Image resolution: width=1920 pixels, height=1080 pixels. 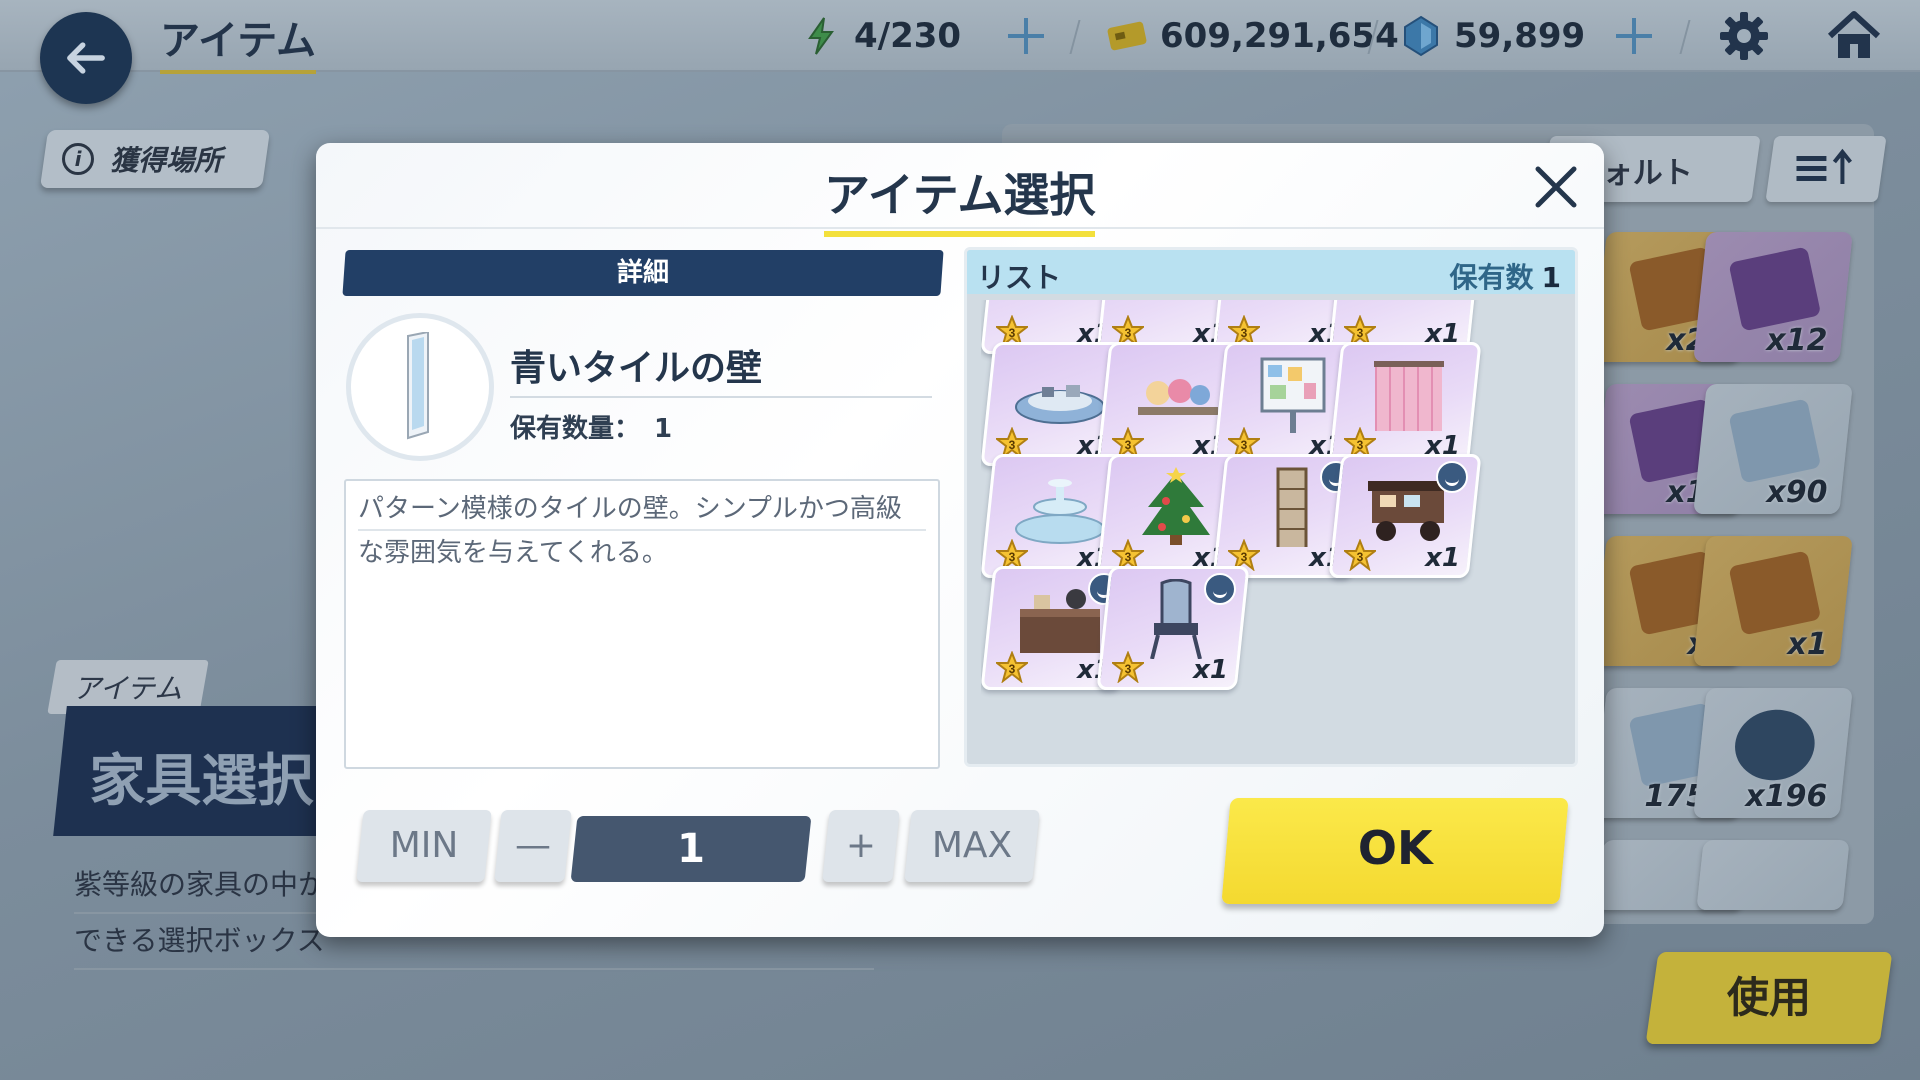 What do you see at coordinates (691, 849) in the screenshot?
I see `quantity-value: 1` at bounding box center [691, 849].